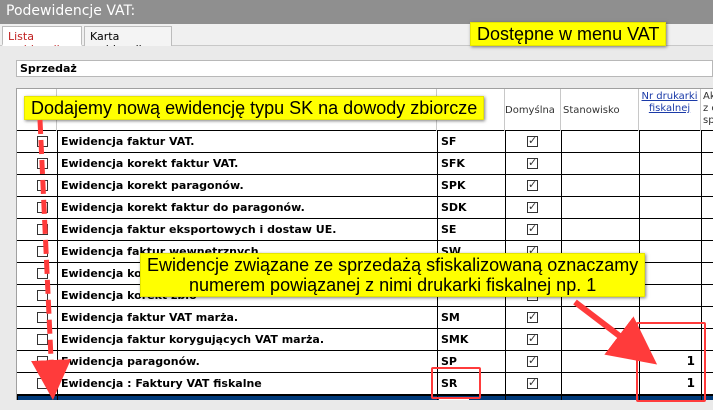 This screenshot has width=713, height=410. I want to click on filter-select: Sprzedaż, so click(364, 68).